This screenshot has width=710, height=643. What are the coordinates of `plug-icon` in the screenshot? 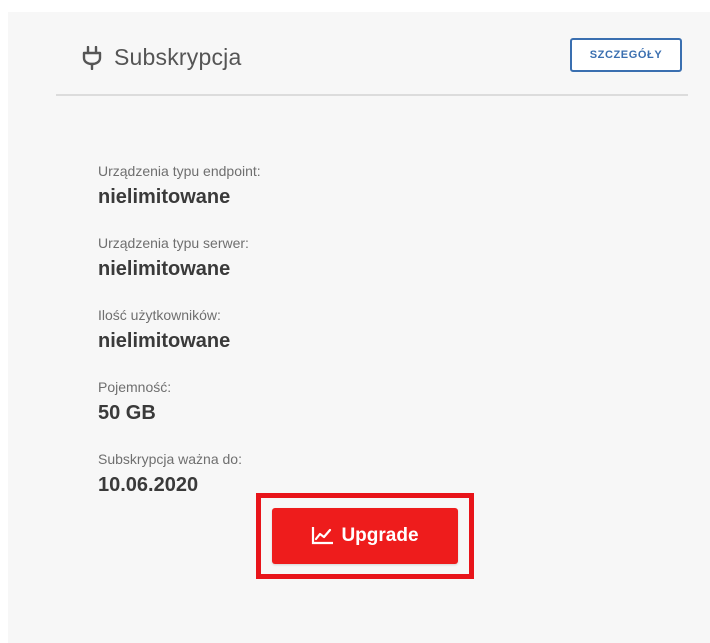 It's located at (92, 58).